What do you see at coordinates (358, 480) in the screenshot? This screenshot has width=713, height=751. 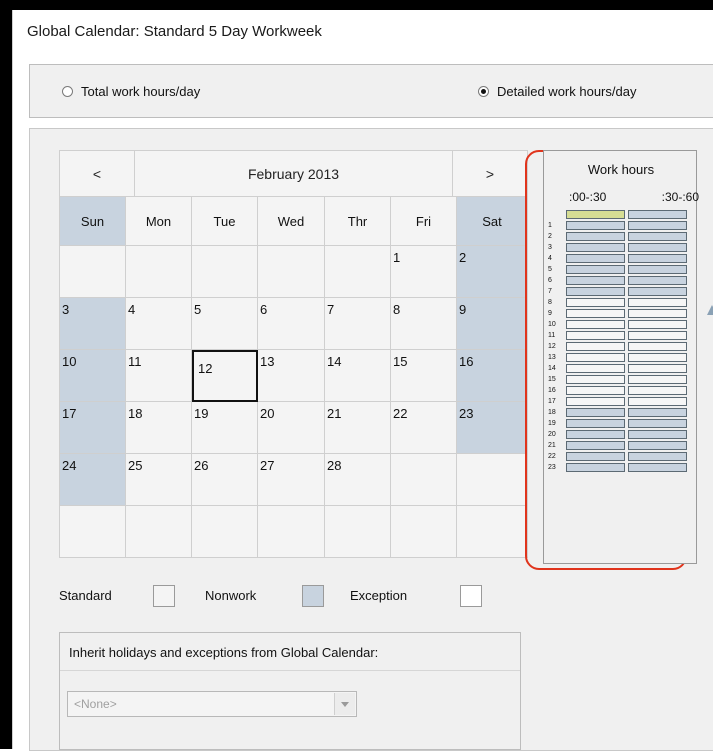 I see `day-cell: 28` at bounding box center [358, 480].